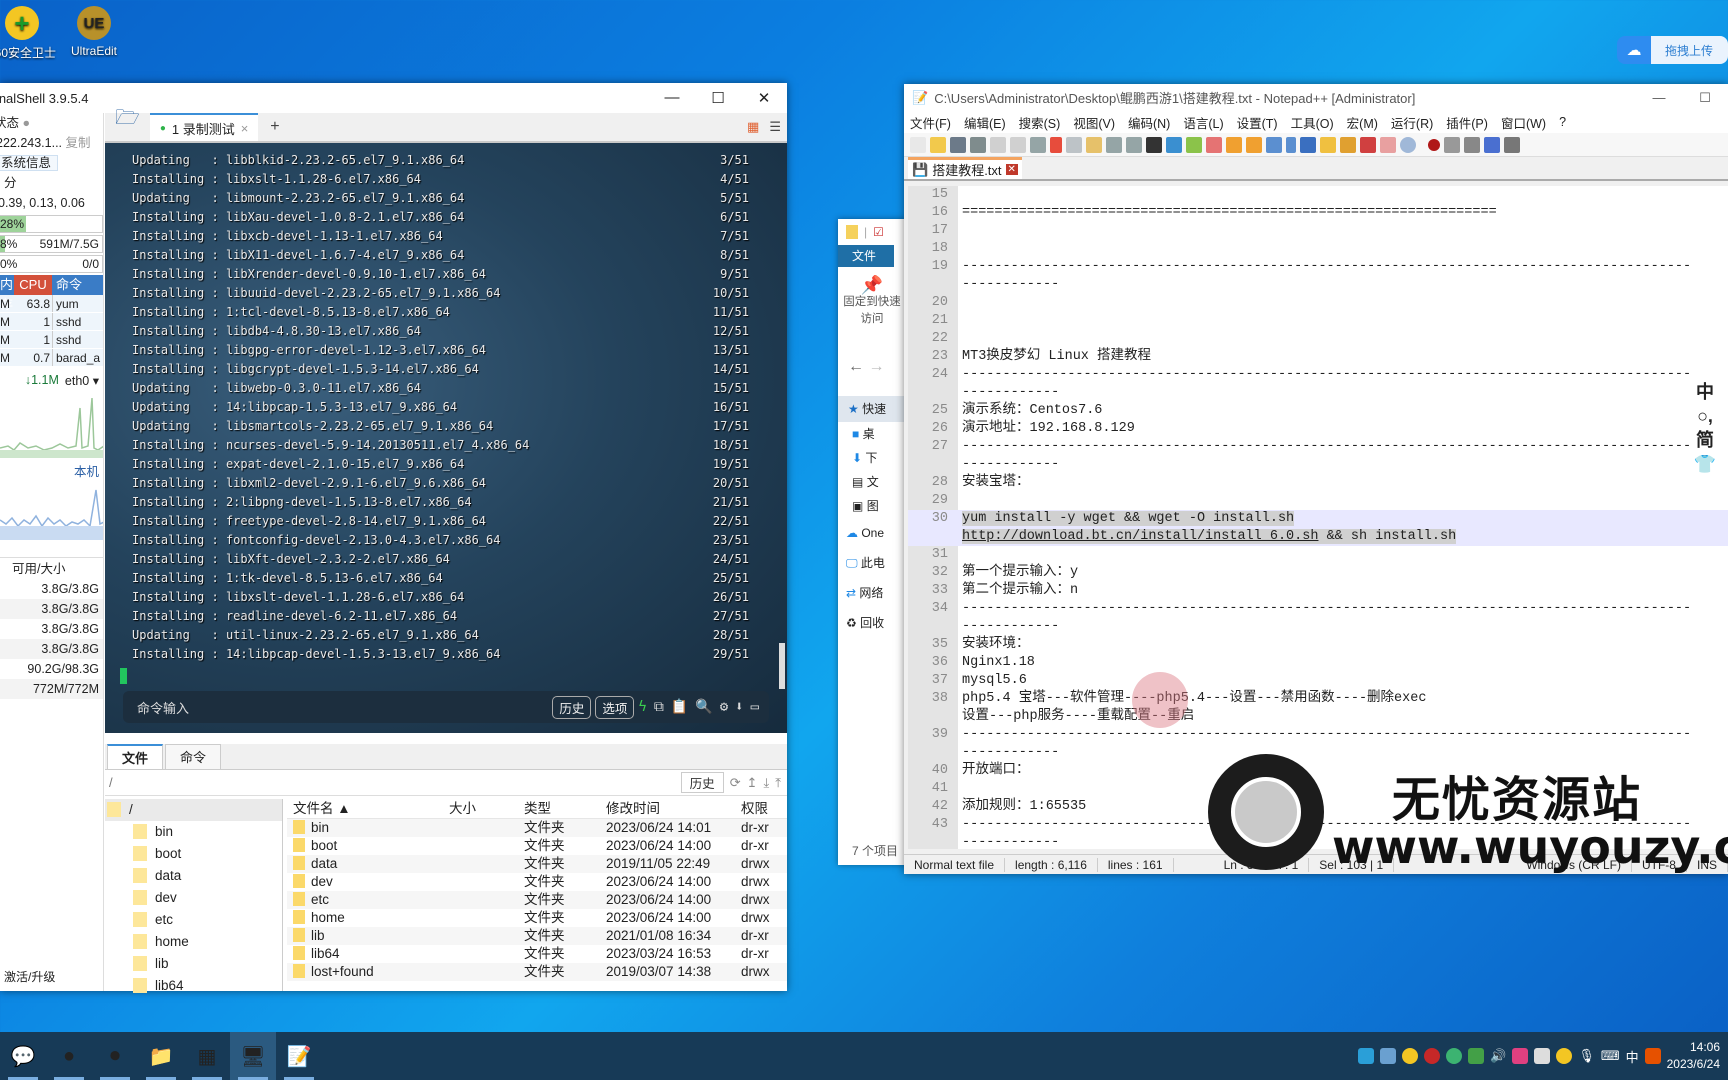 The image size is (1728, 1080). Describe the element at coordinates (1308, 144) in the screenshot. I see `indent-guide-icon` at that location.